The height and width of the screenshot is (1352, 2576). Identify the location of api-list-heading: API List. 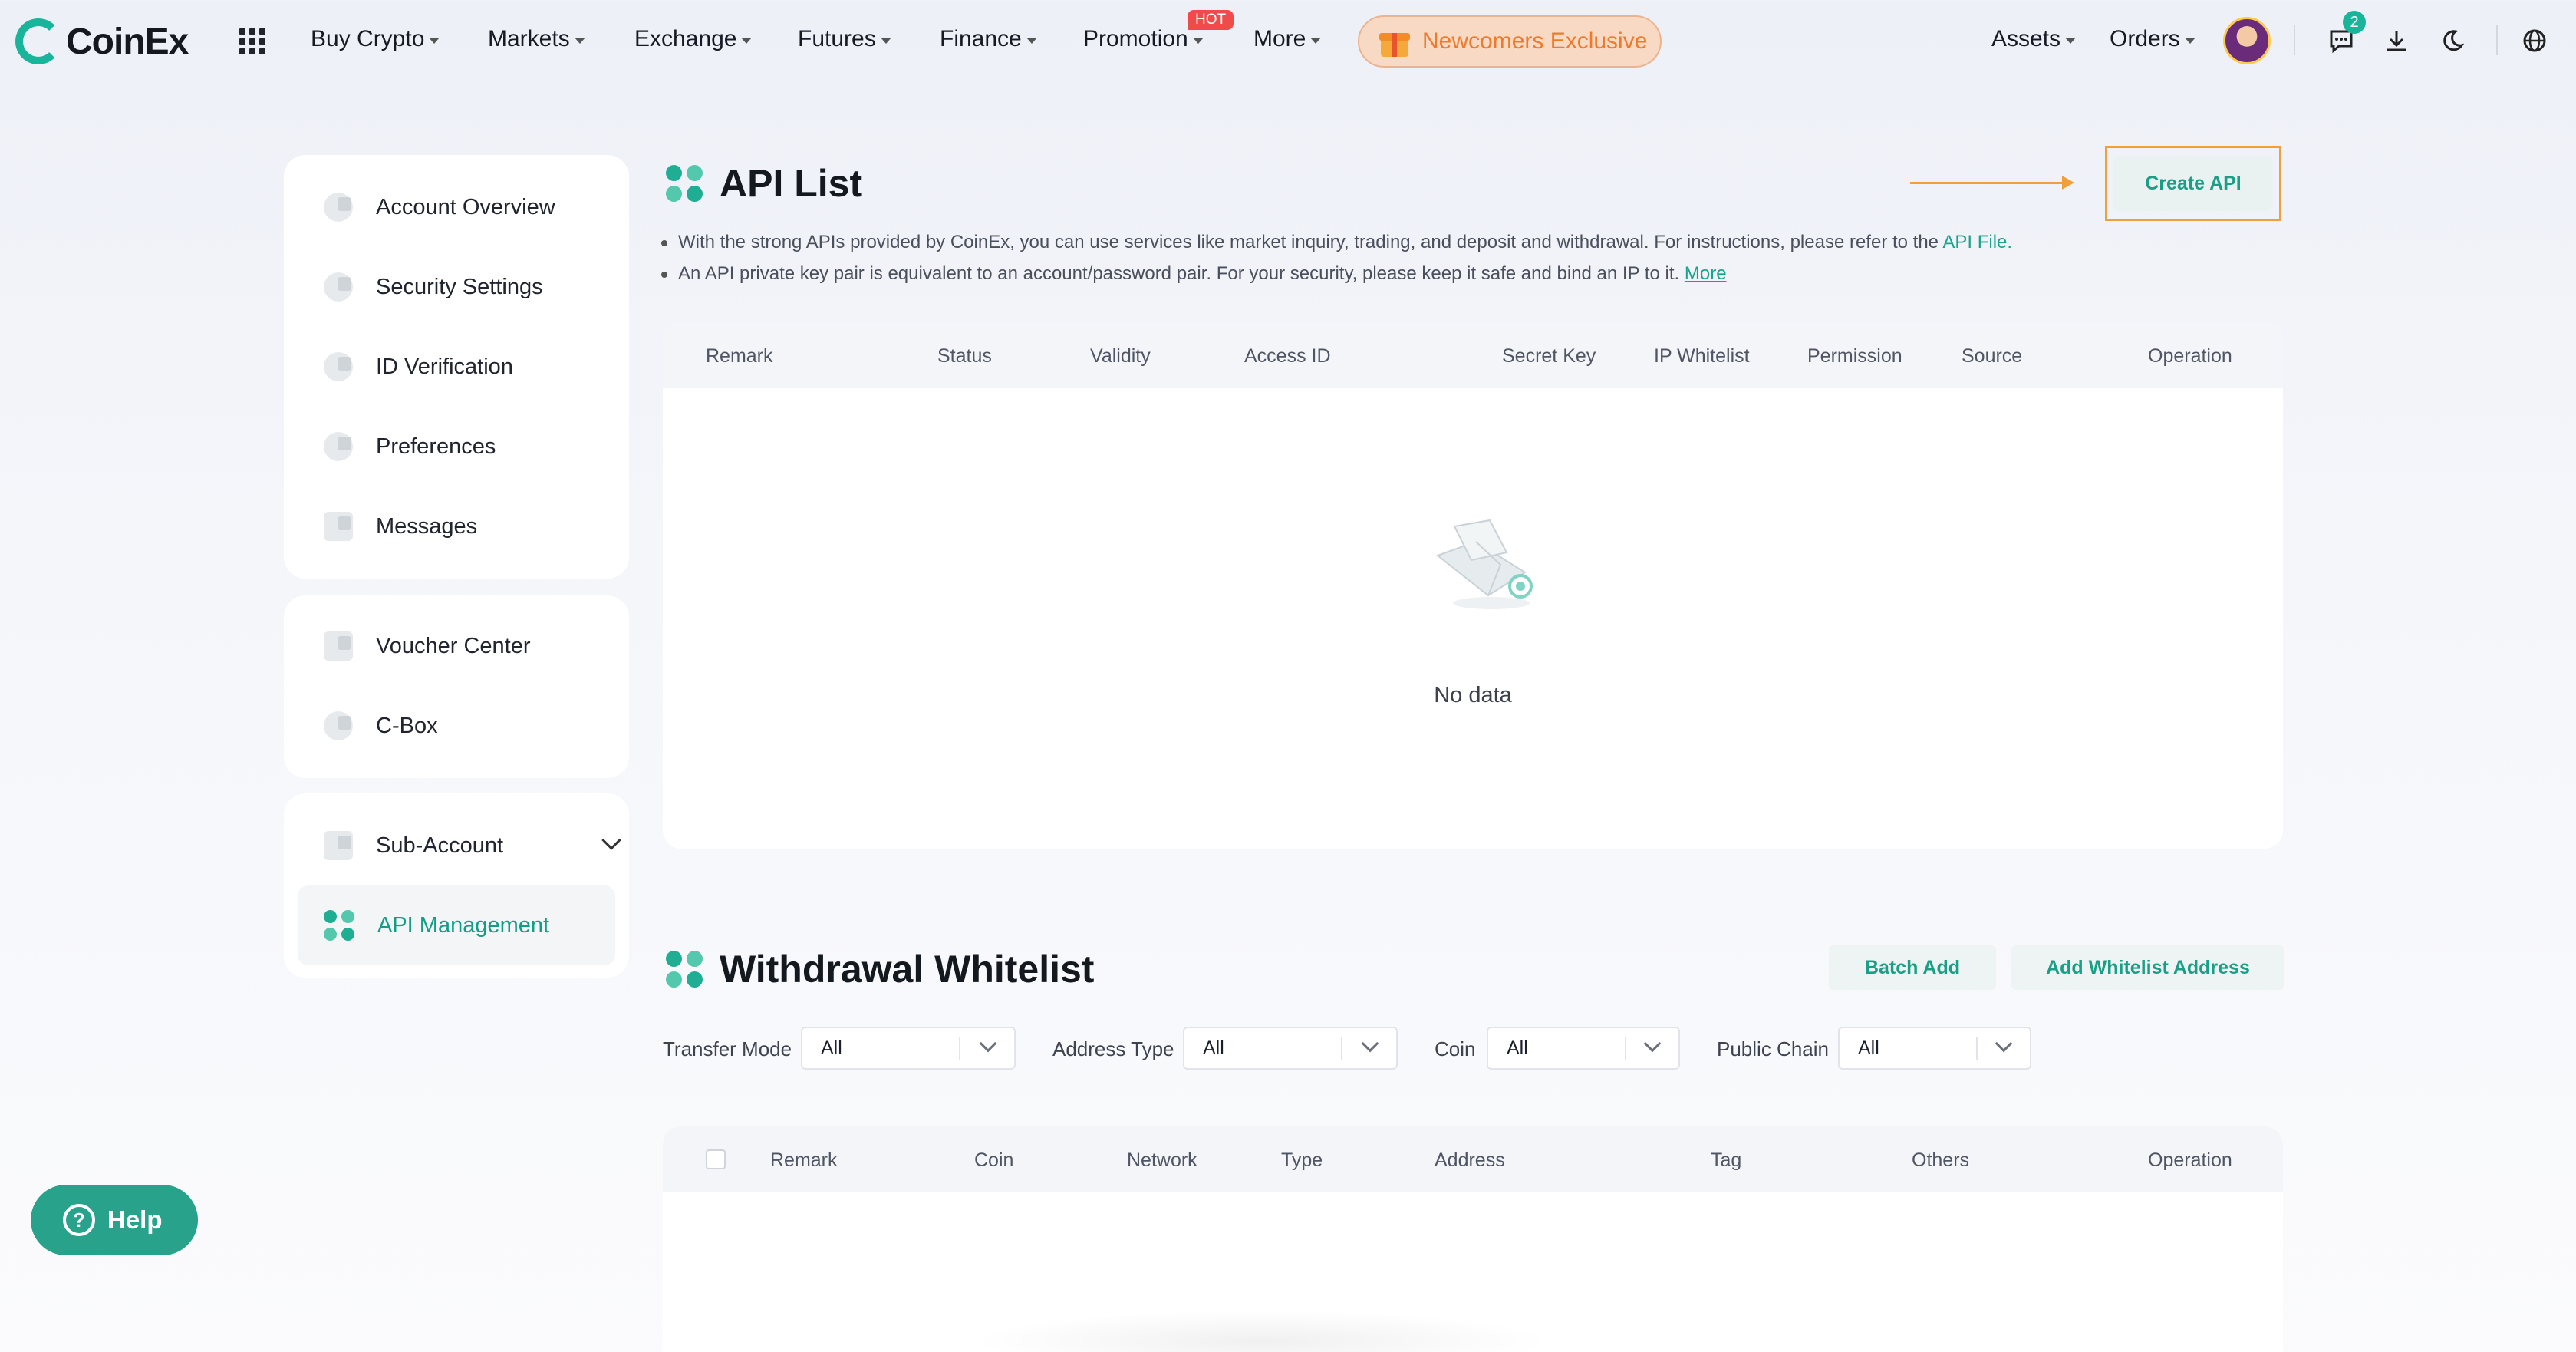
(764, 183).